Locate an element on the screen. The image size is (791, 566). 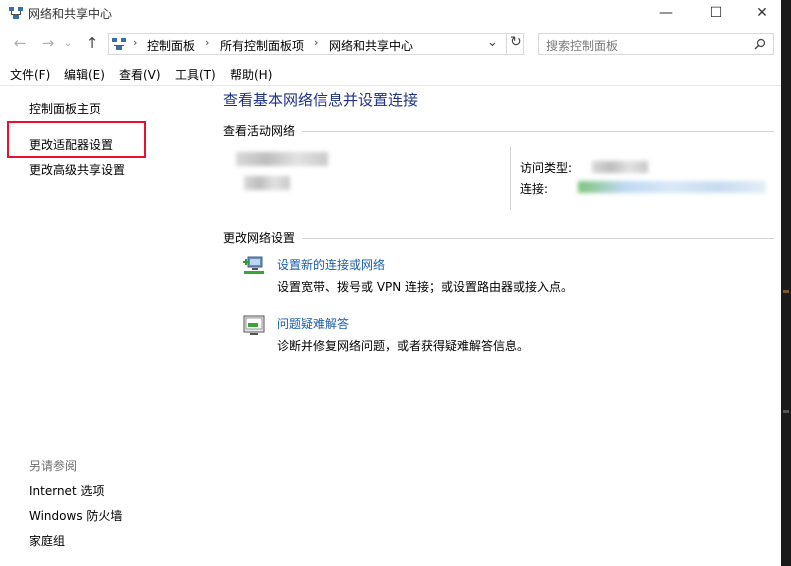
menu-file: 文件(F) is located at coordinates (30, 74).